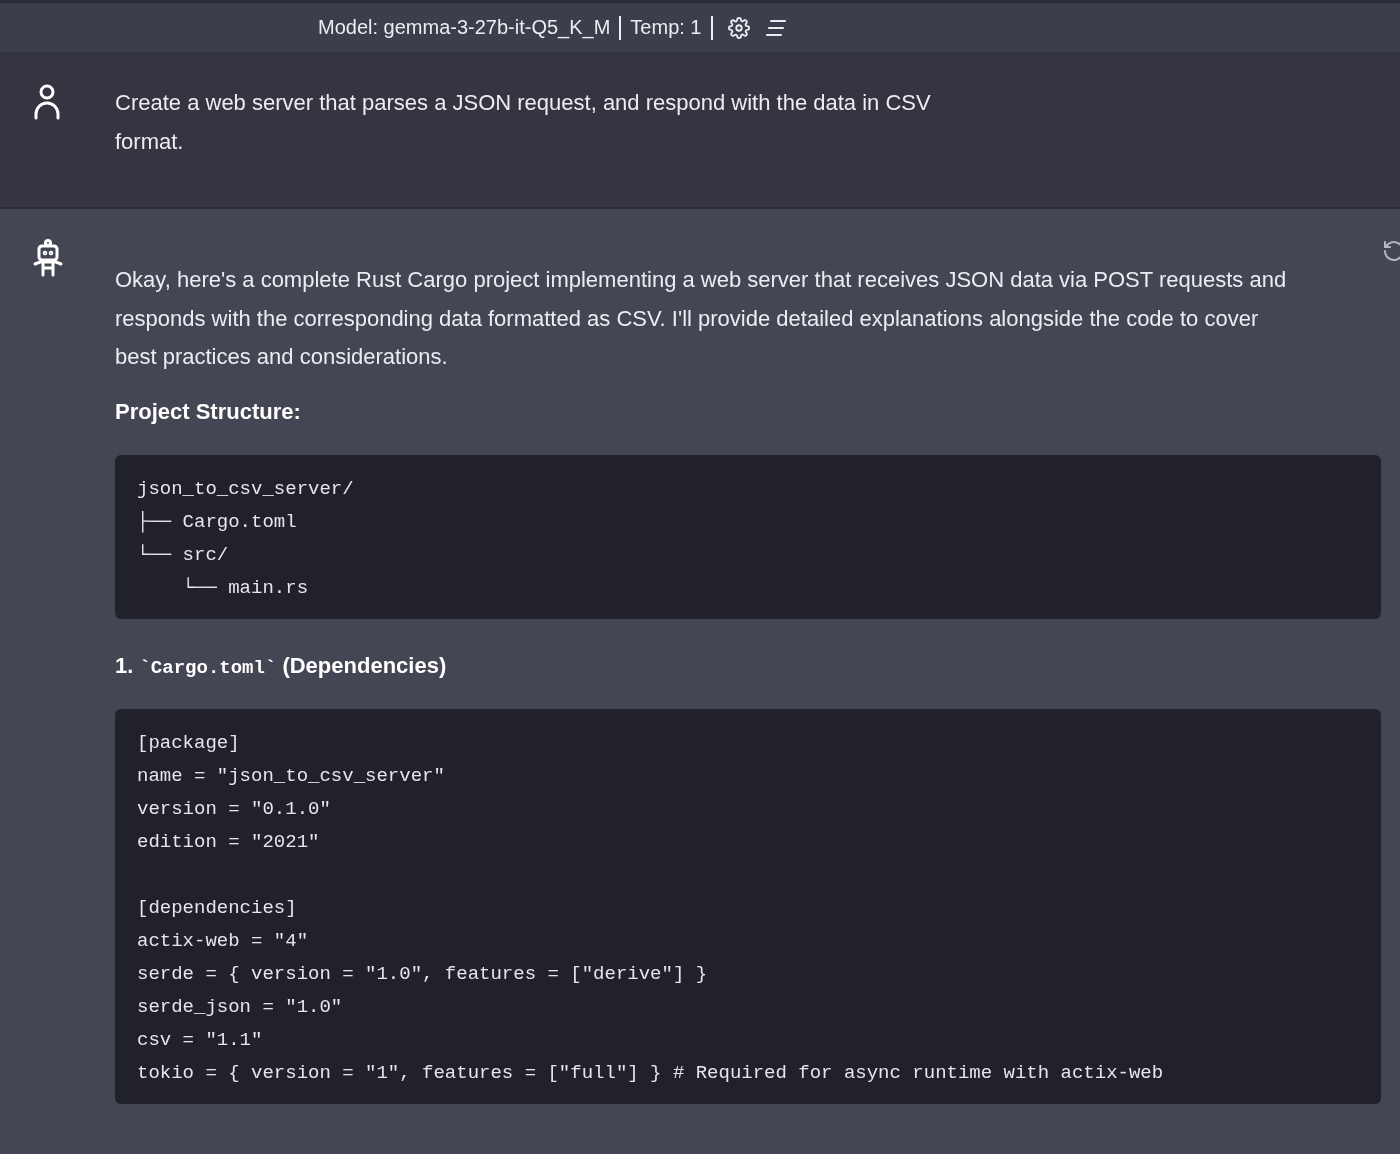 Image resolution: width=1400 pixels, height=1154 pixels. Describe the element at coordinates (208, 411) in the screenshot. I see `section-heading: Project Structure:` at that location.